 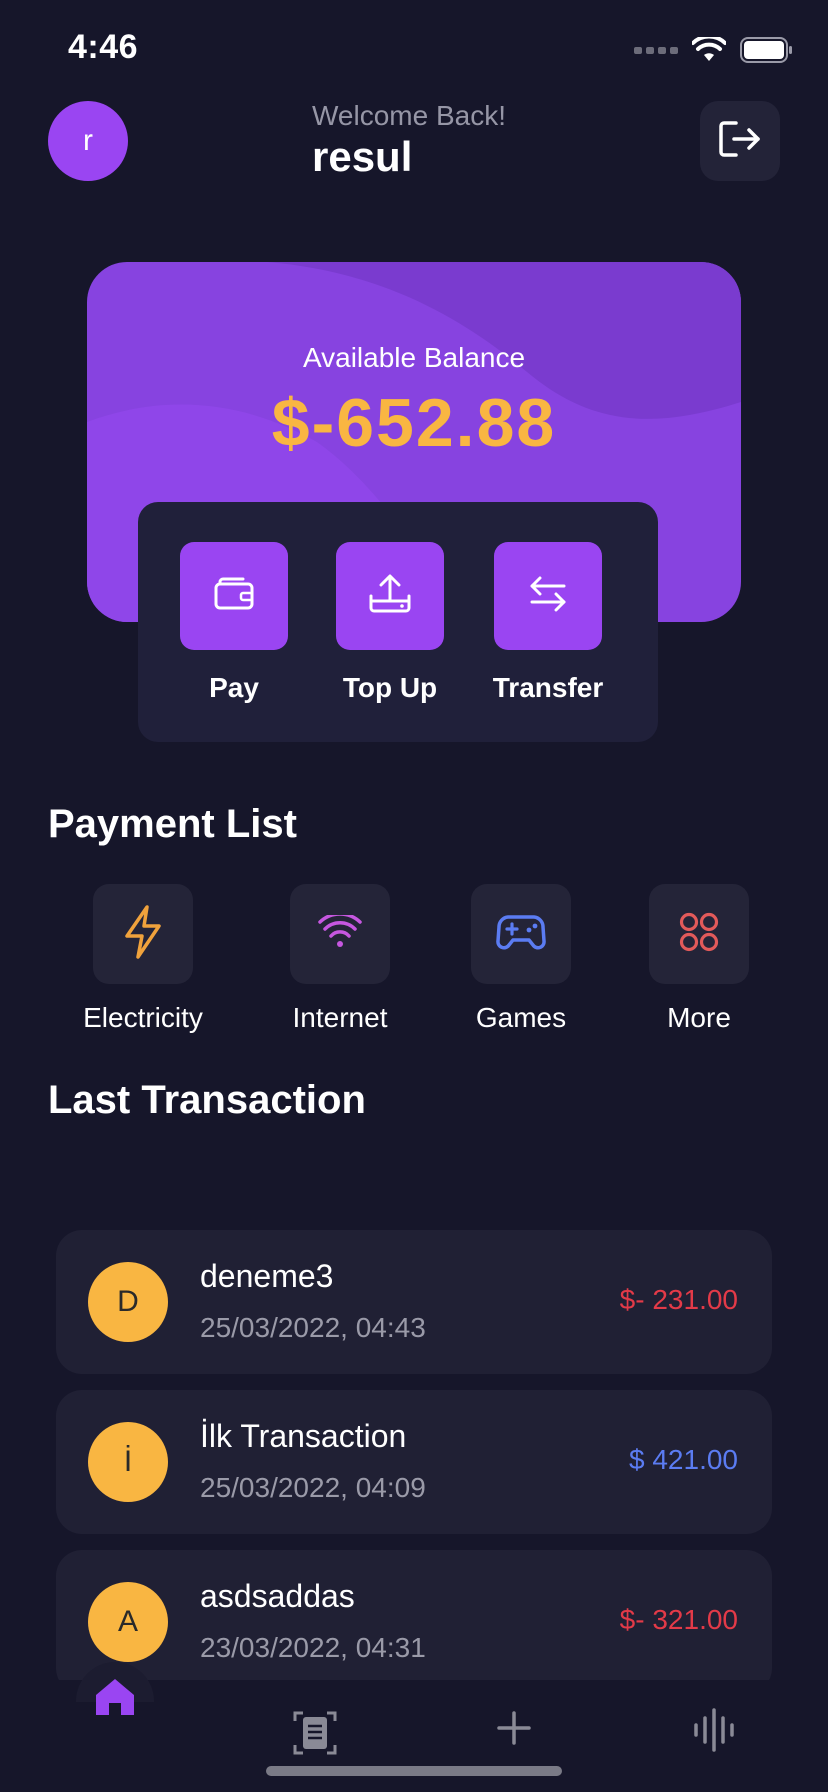 I want to click on top-up-button: Top Up, so click(x=390, y=623).